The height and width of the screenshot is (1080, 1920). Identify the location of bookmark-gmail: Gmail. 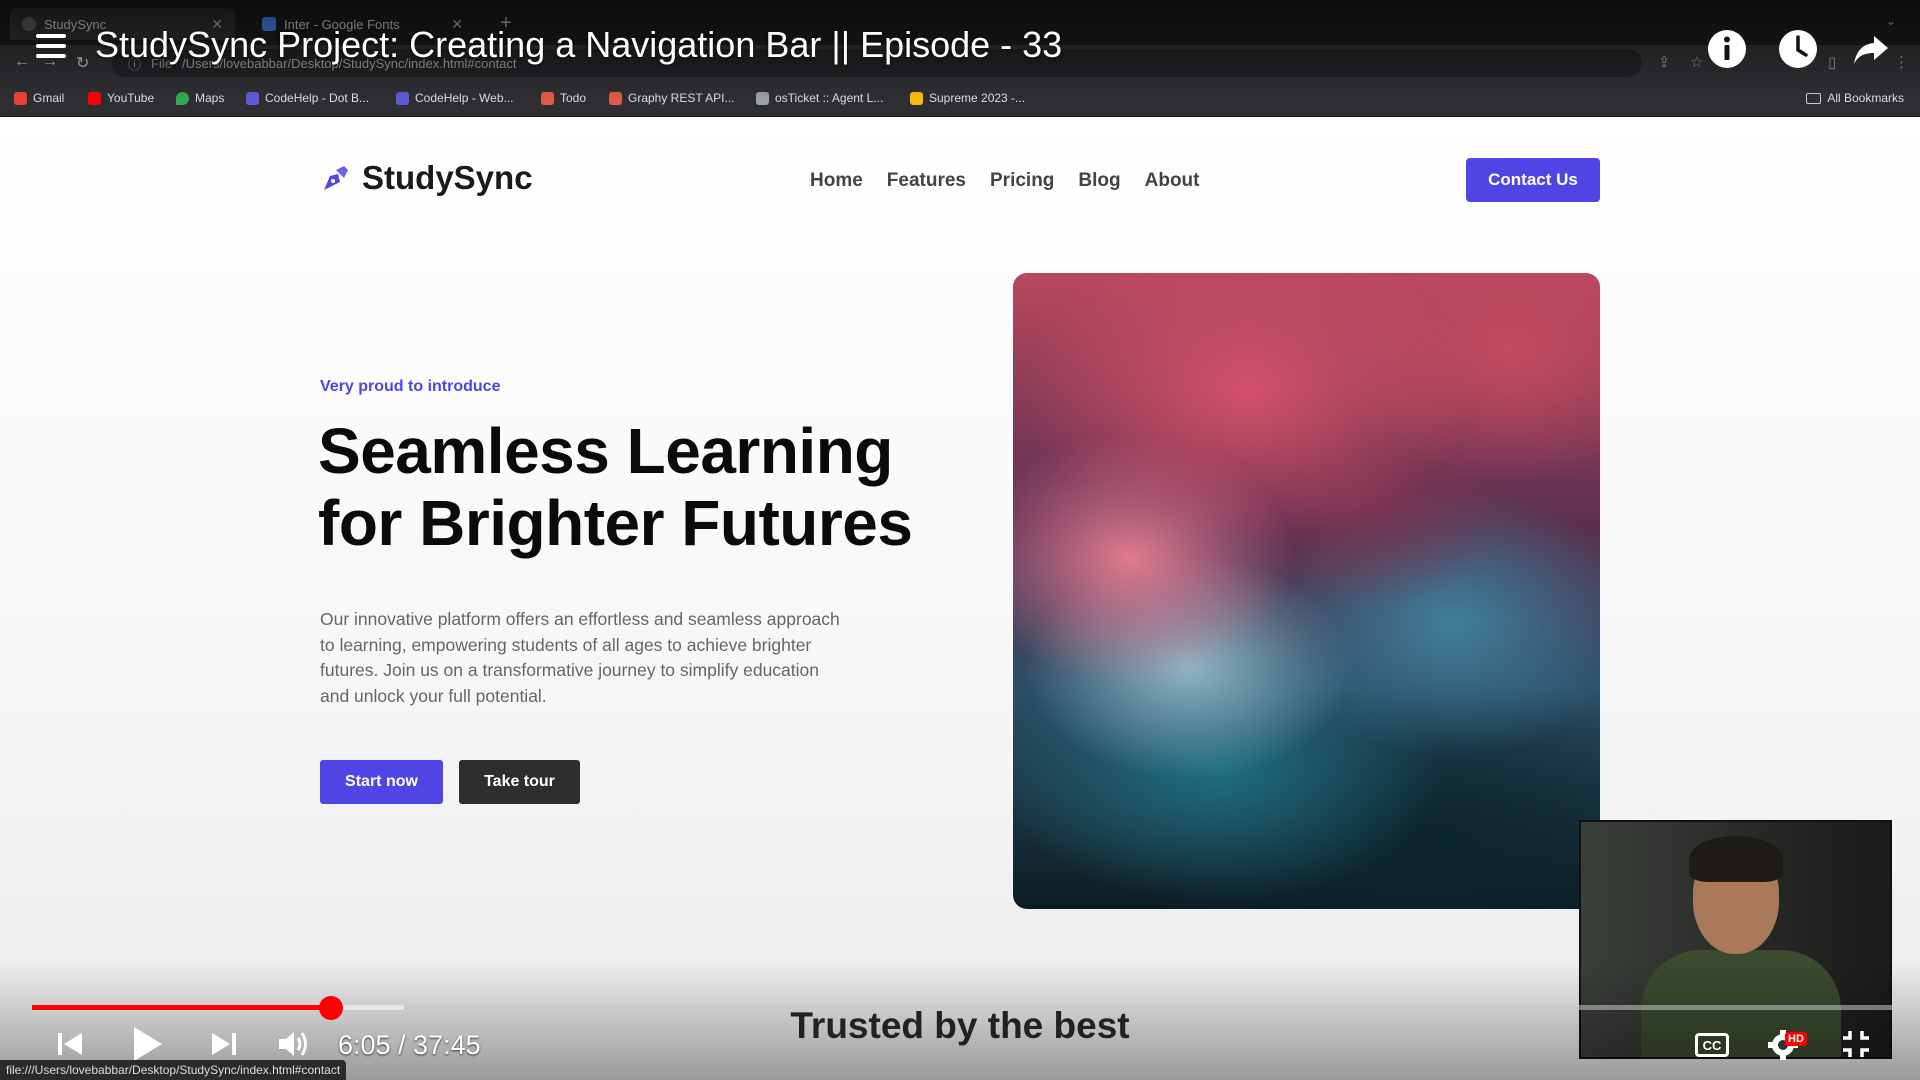
(39, 98).